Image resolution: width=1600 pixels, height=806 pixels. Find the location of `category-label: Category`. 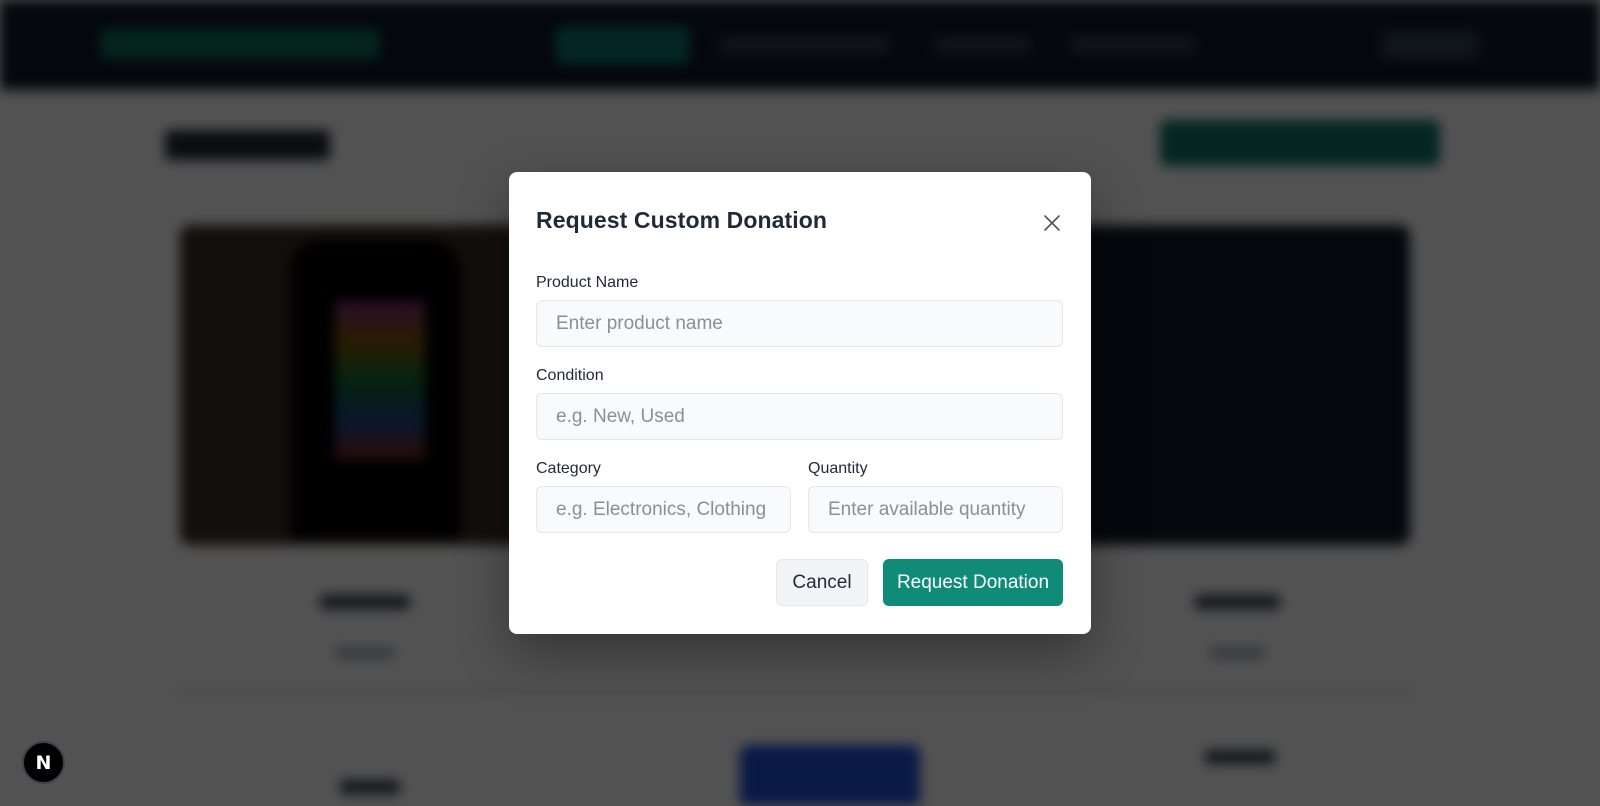

category-label: Category is located at coordinates (568, 468).